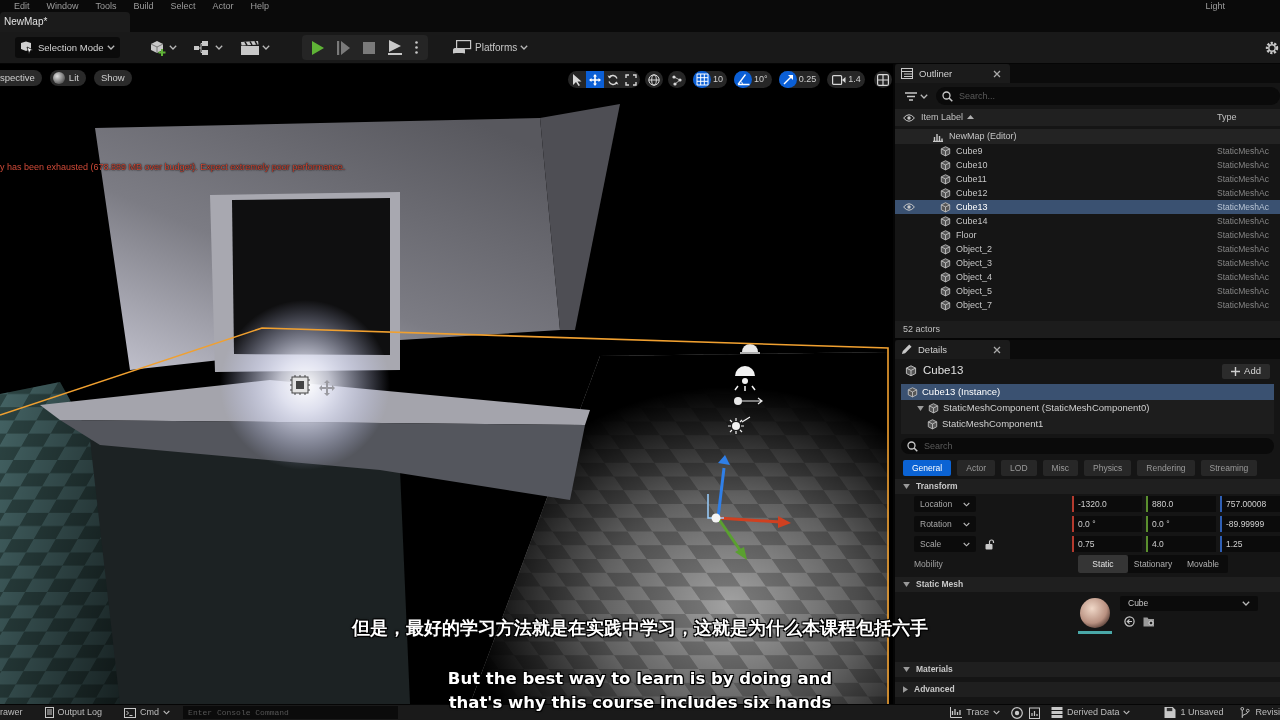 This screenshot has width=1280, height=720. Describe the element at coordinates (462, 47) in the screenshot. I see `devices-icon` at that location.